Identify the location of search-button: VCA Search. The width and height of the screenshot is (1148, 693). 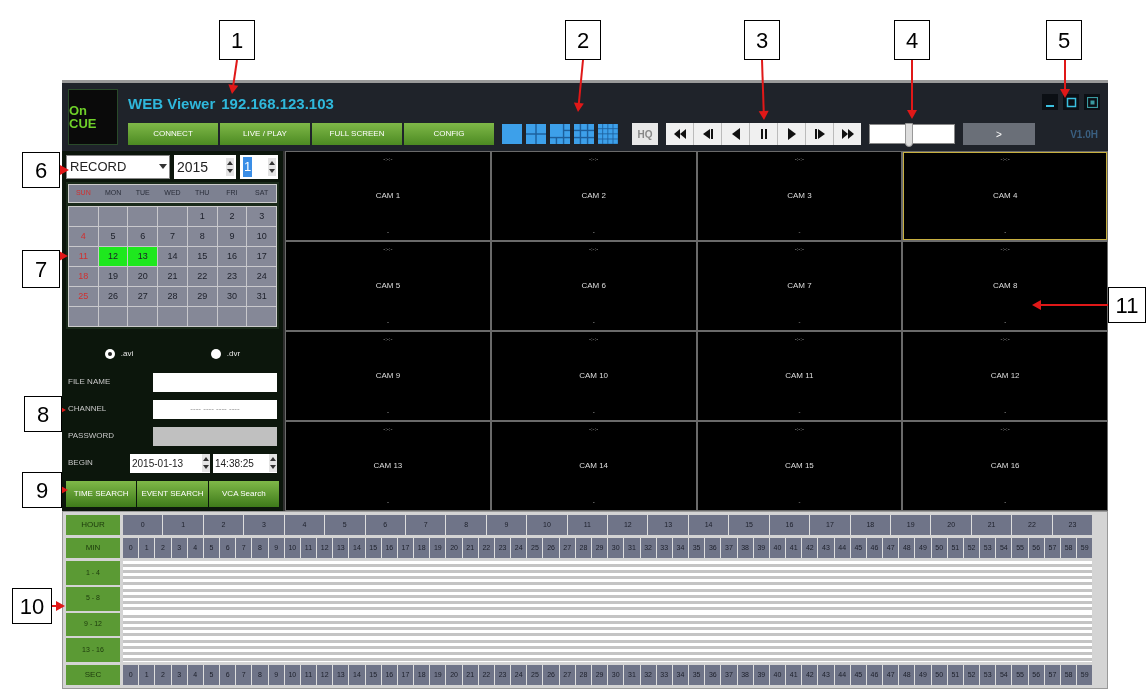
(243, 494).